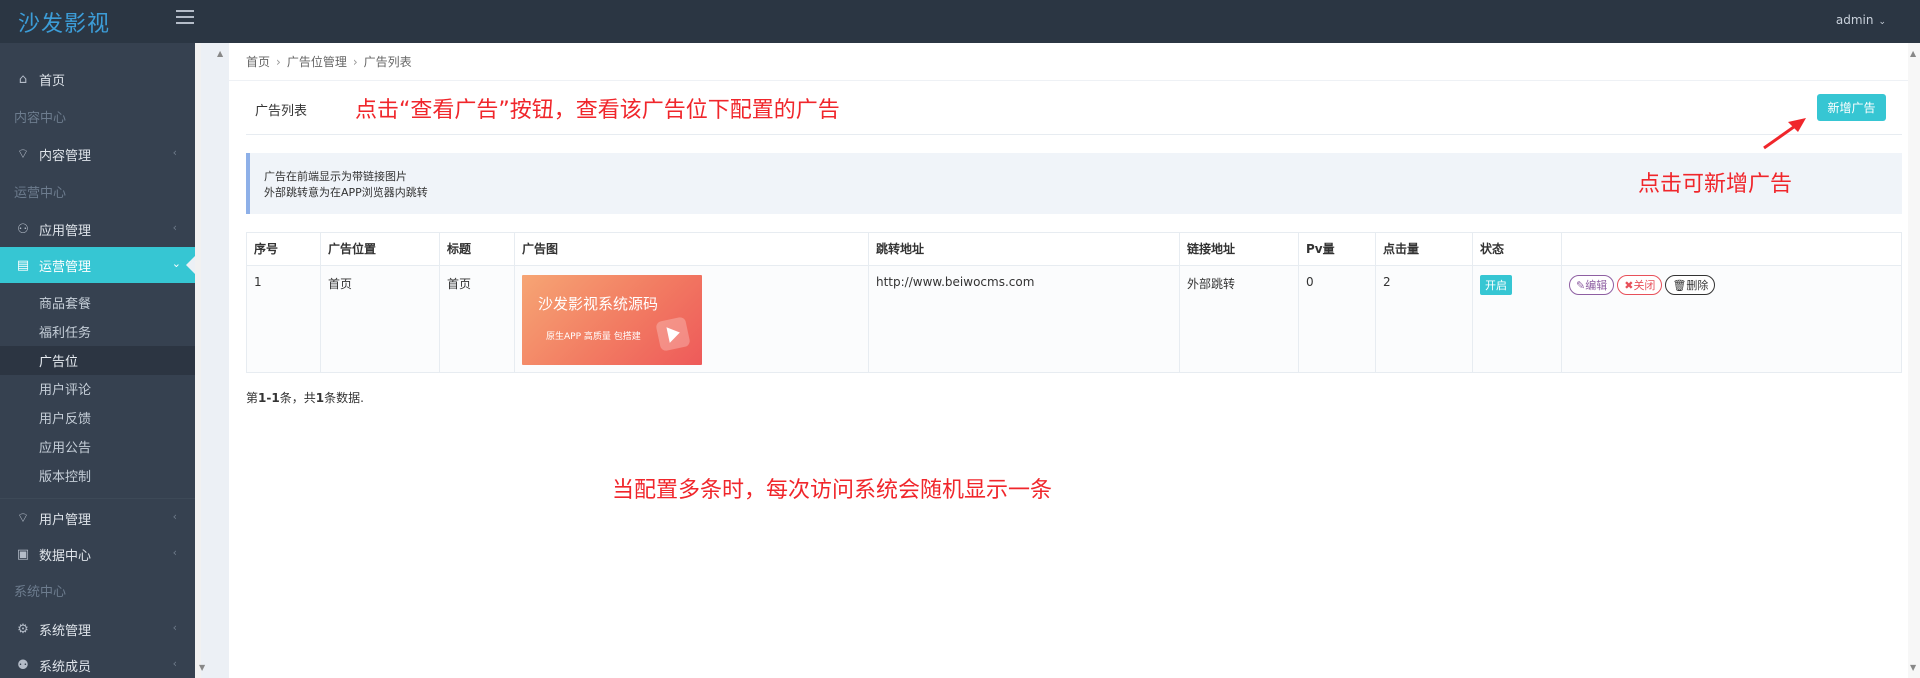 The image size is (1920, 678). Describe the element at coordinates (23, 554) in the screenshot. I see `clipboard-icon: ▣` at that location.